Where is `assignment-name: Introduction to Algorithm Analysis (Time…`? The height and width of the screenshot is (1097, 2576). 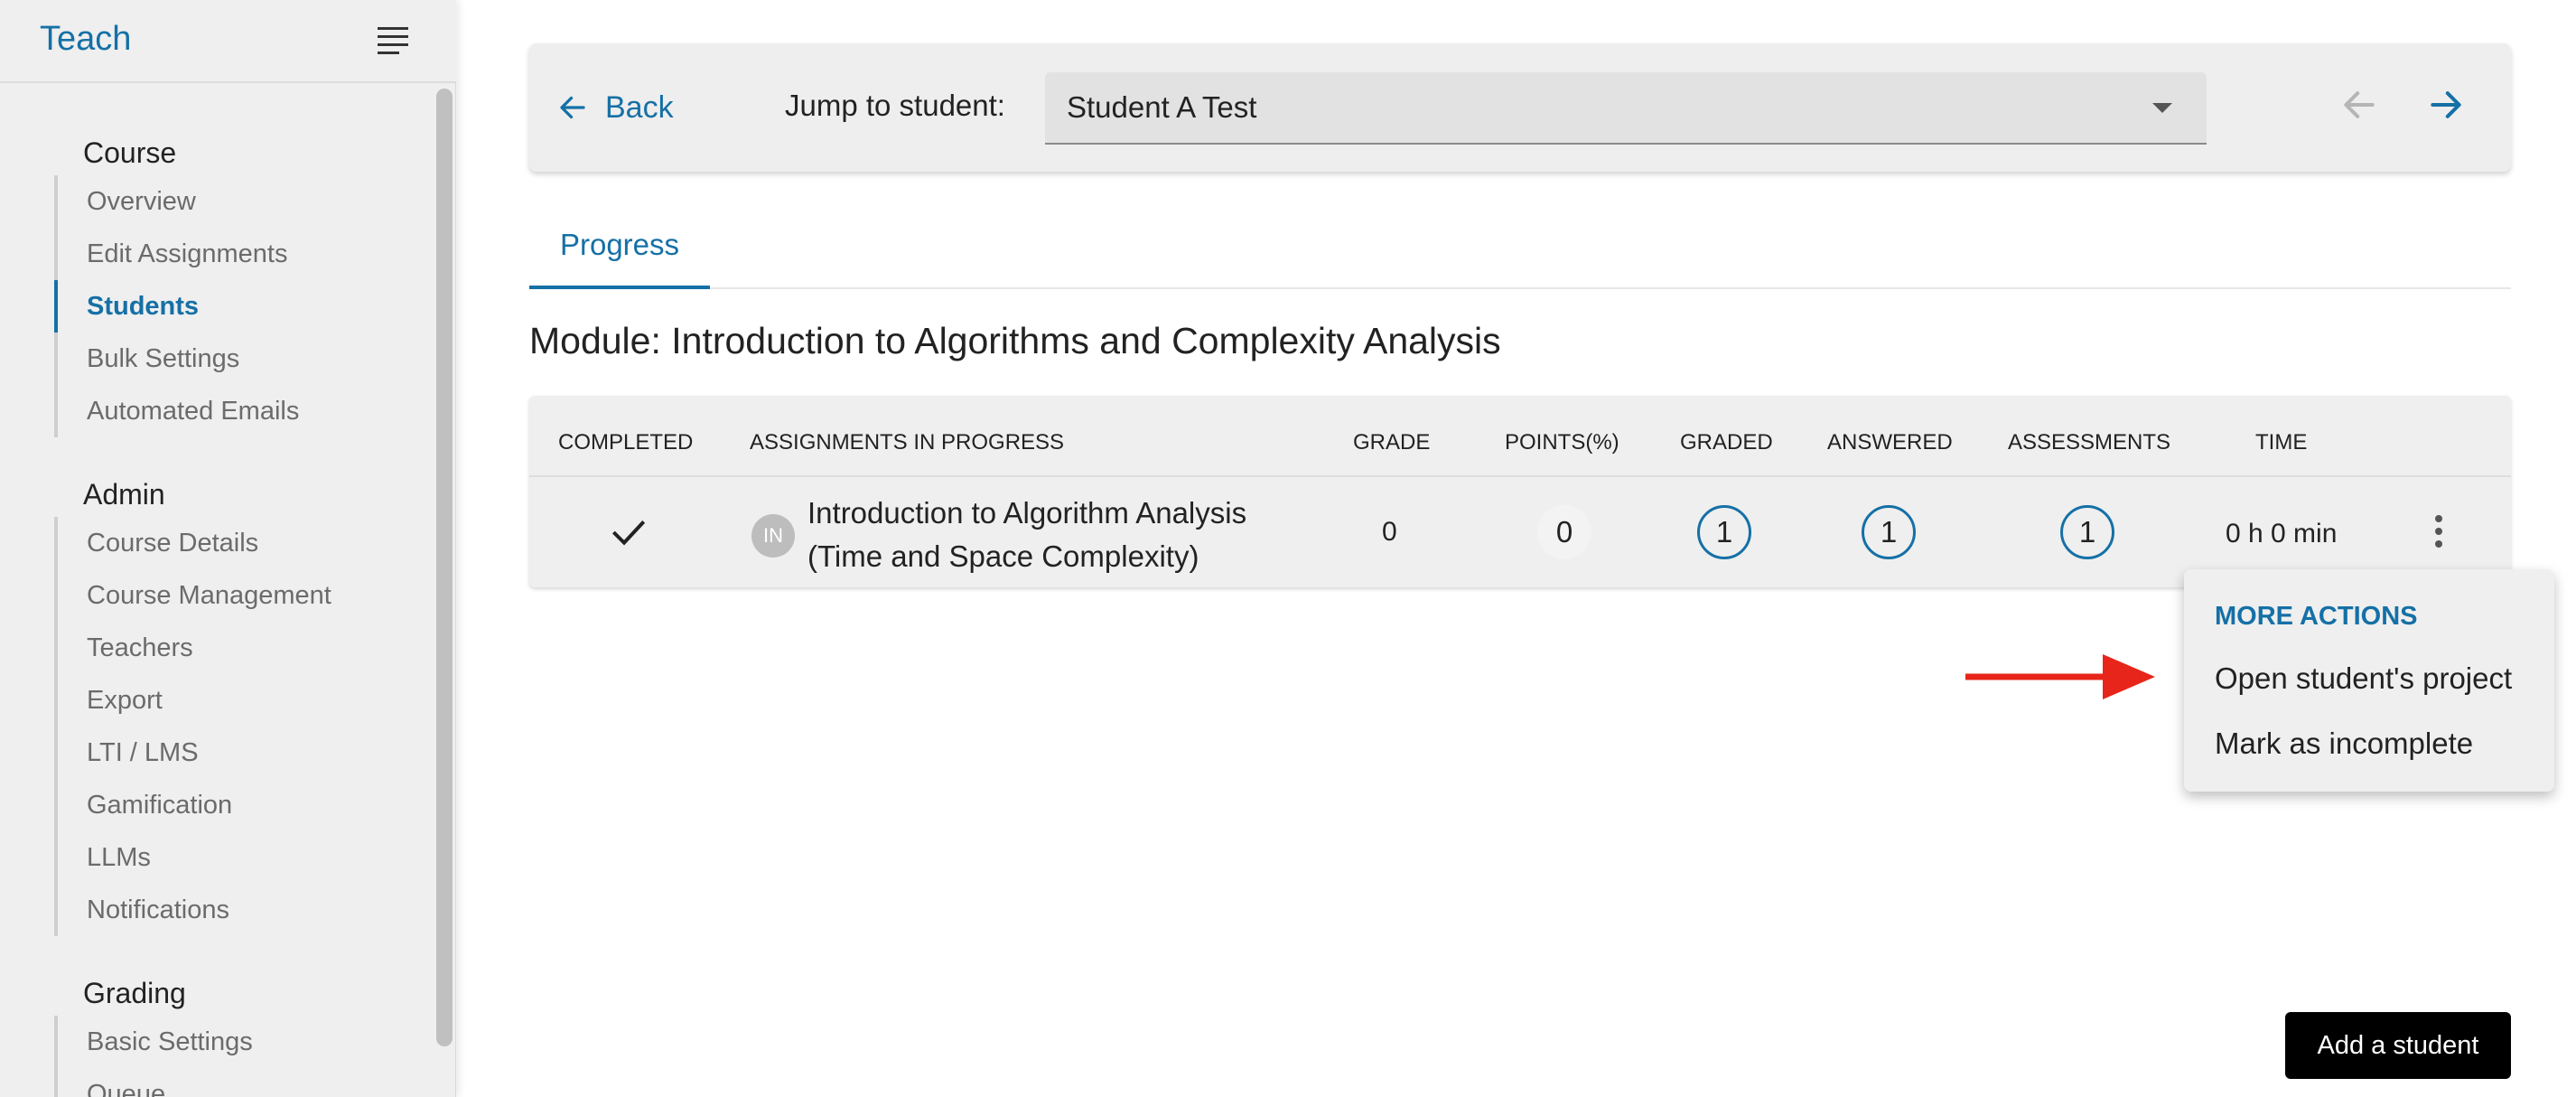
assignment-name: Introduction to Algorithm Analysis (Time… is located at coordinates (1060, 535).